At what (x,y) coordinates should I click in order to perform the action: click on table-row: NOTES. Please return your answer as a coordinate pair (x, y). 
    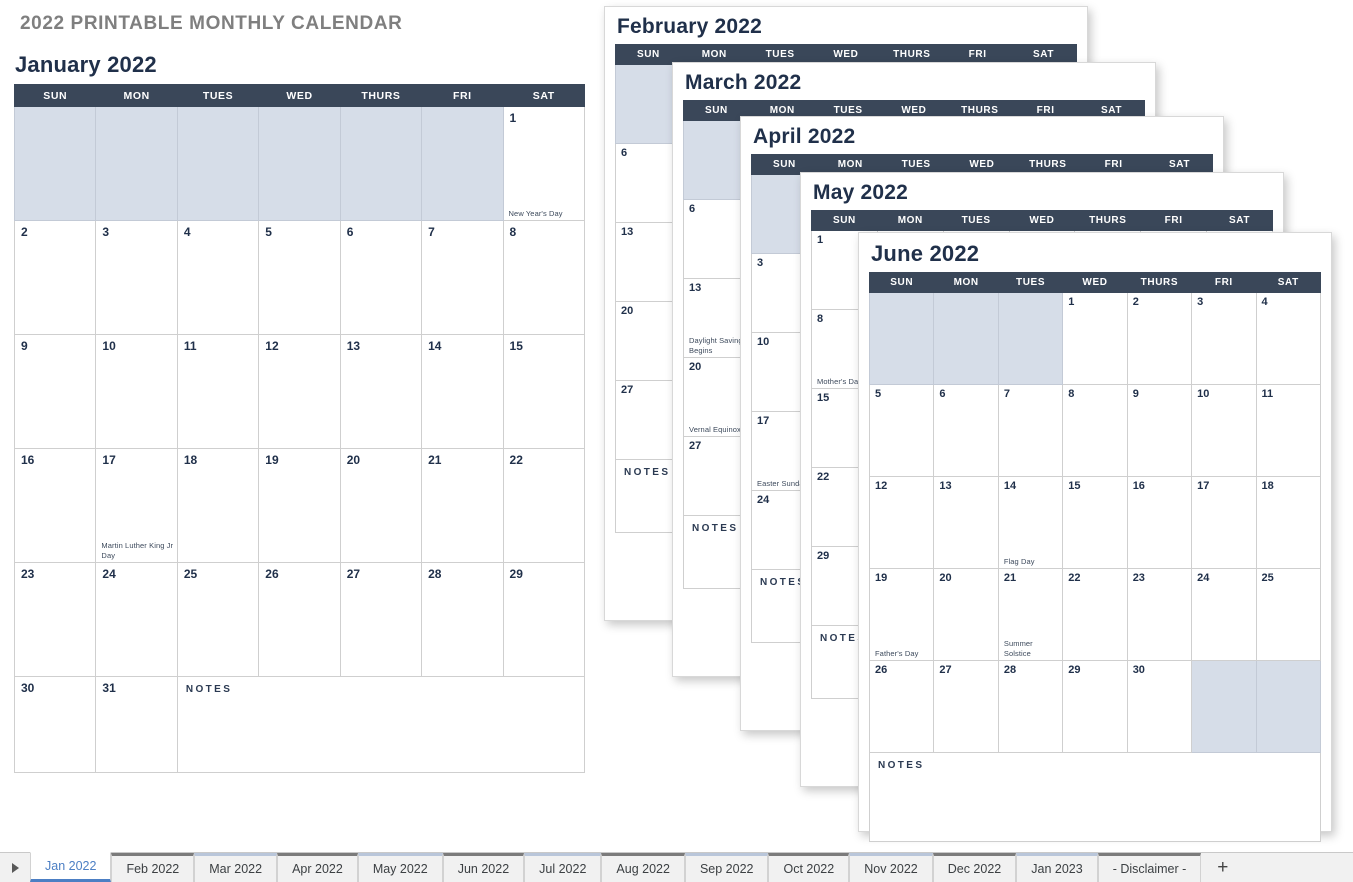
    Looking at the image, I should click on (1095, 797).